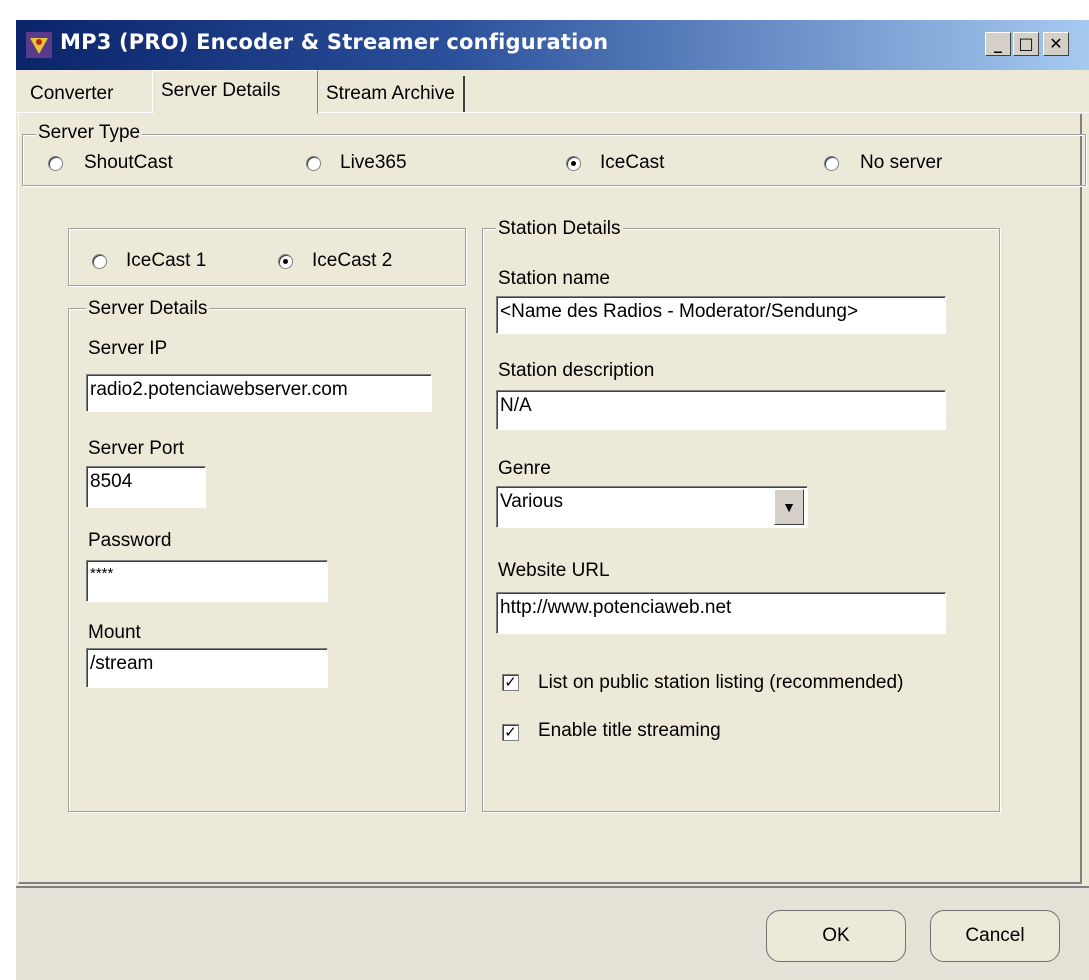 The height and width of the screenshot is (980, 1089). What do you see at coordinates (352, 261) in the screenshot?
I see `radio-icecast2-label: IceCast 2` at bounding box center [352, 261].